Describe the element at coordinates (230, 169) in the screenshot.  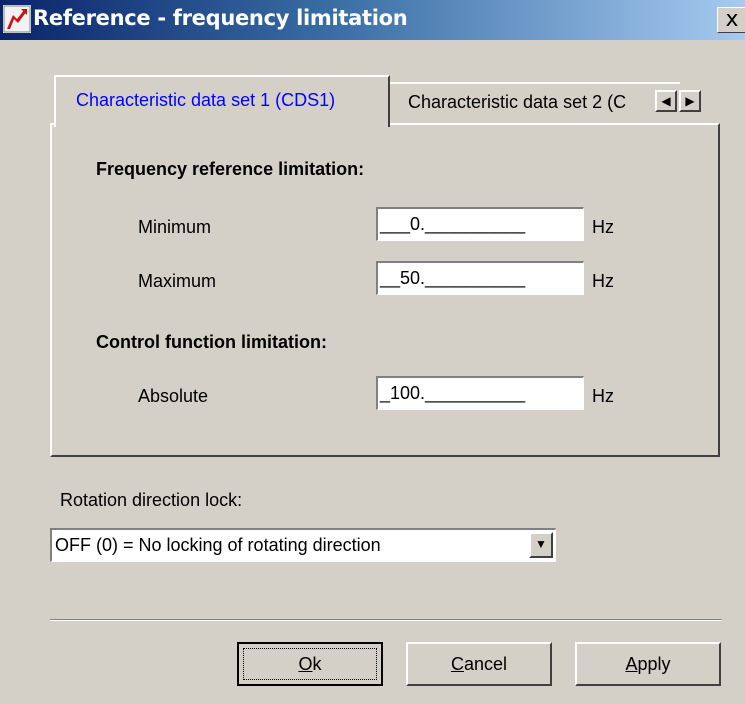
I see `frequency-reference-heading: Frequency reference limitation:` at that location.